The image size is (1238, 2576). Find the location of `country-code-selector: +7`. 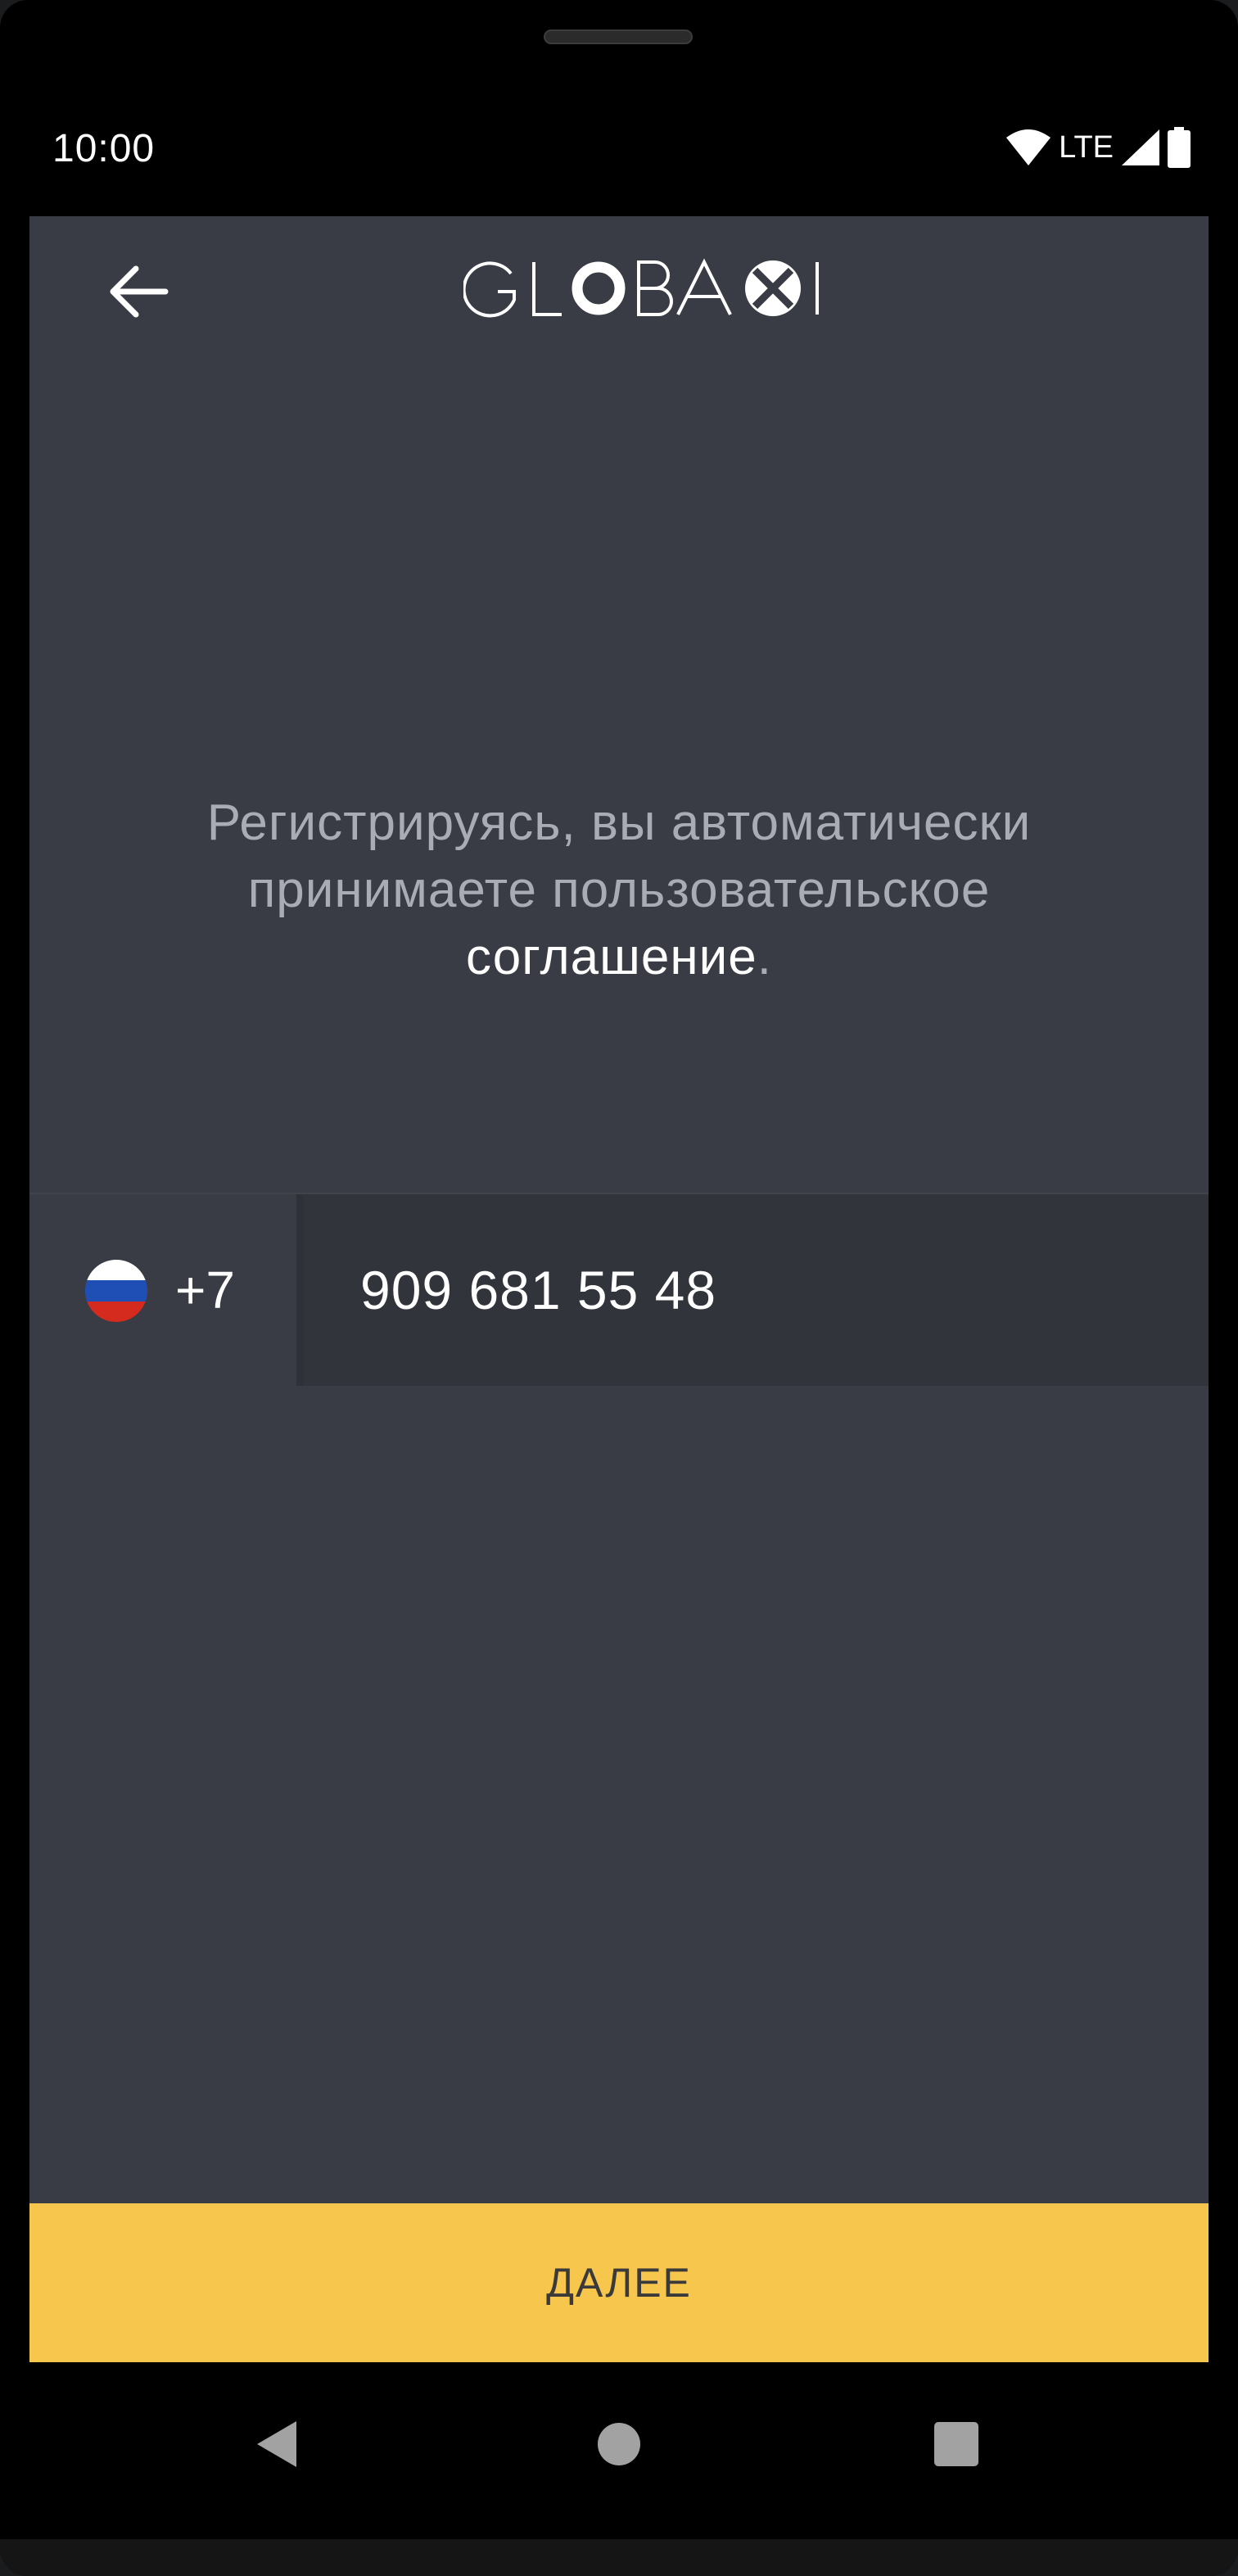

country-code-selector: +7 is located at coordinates (162, 1290).